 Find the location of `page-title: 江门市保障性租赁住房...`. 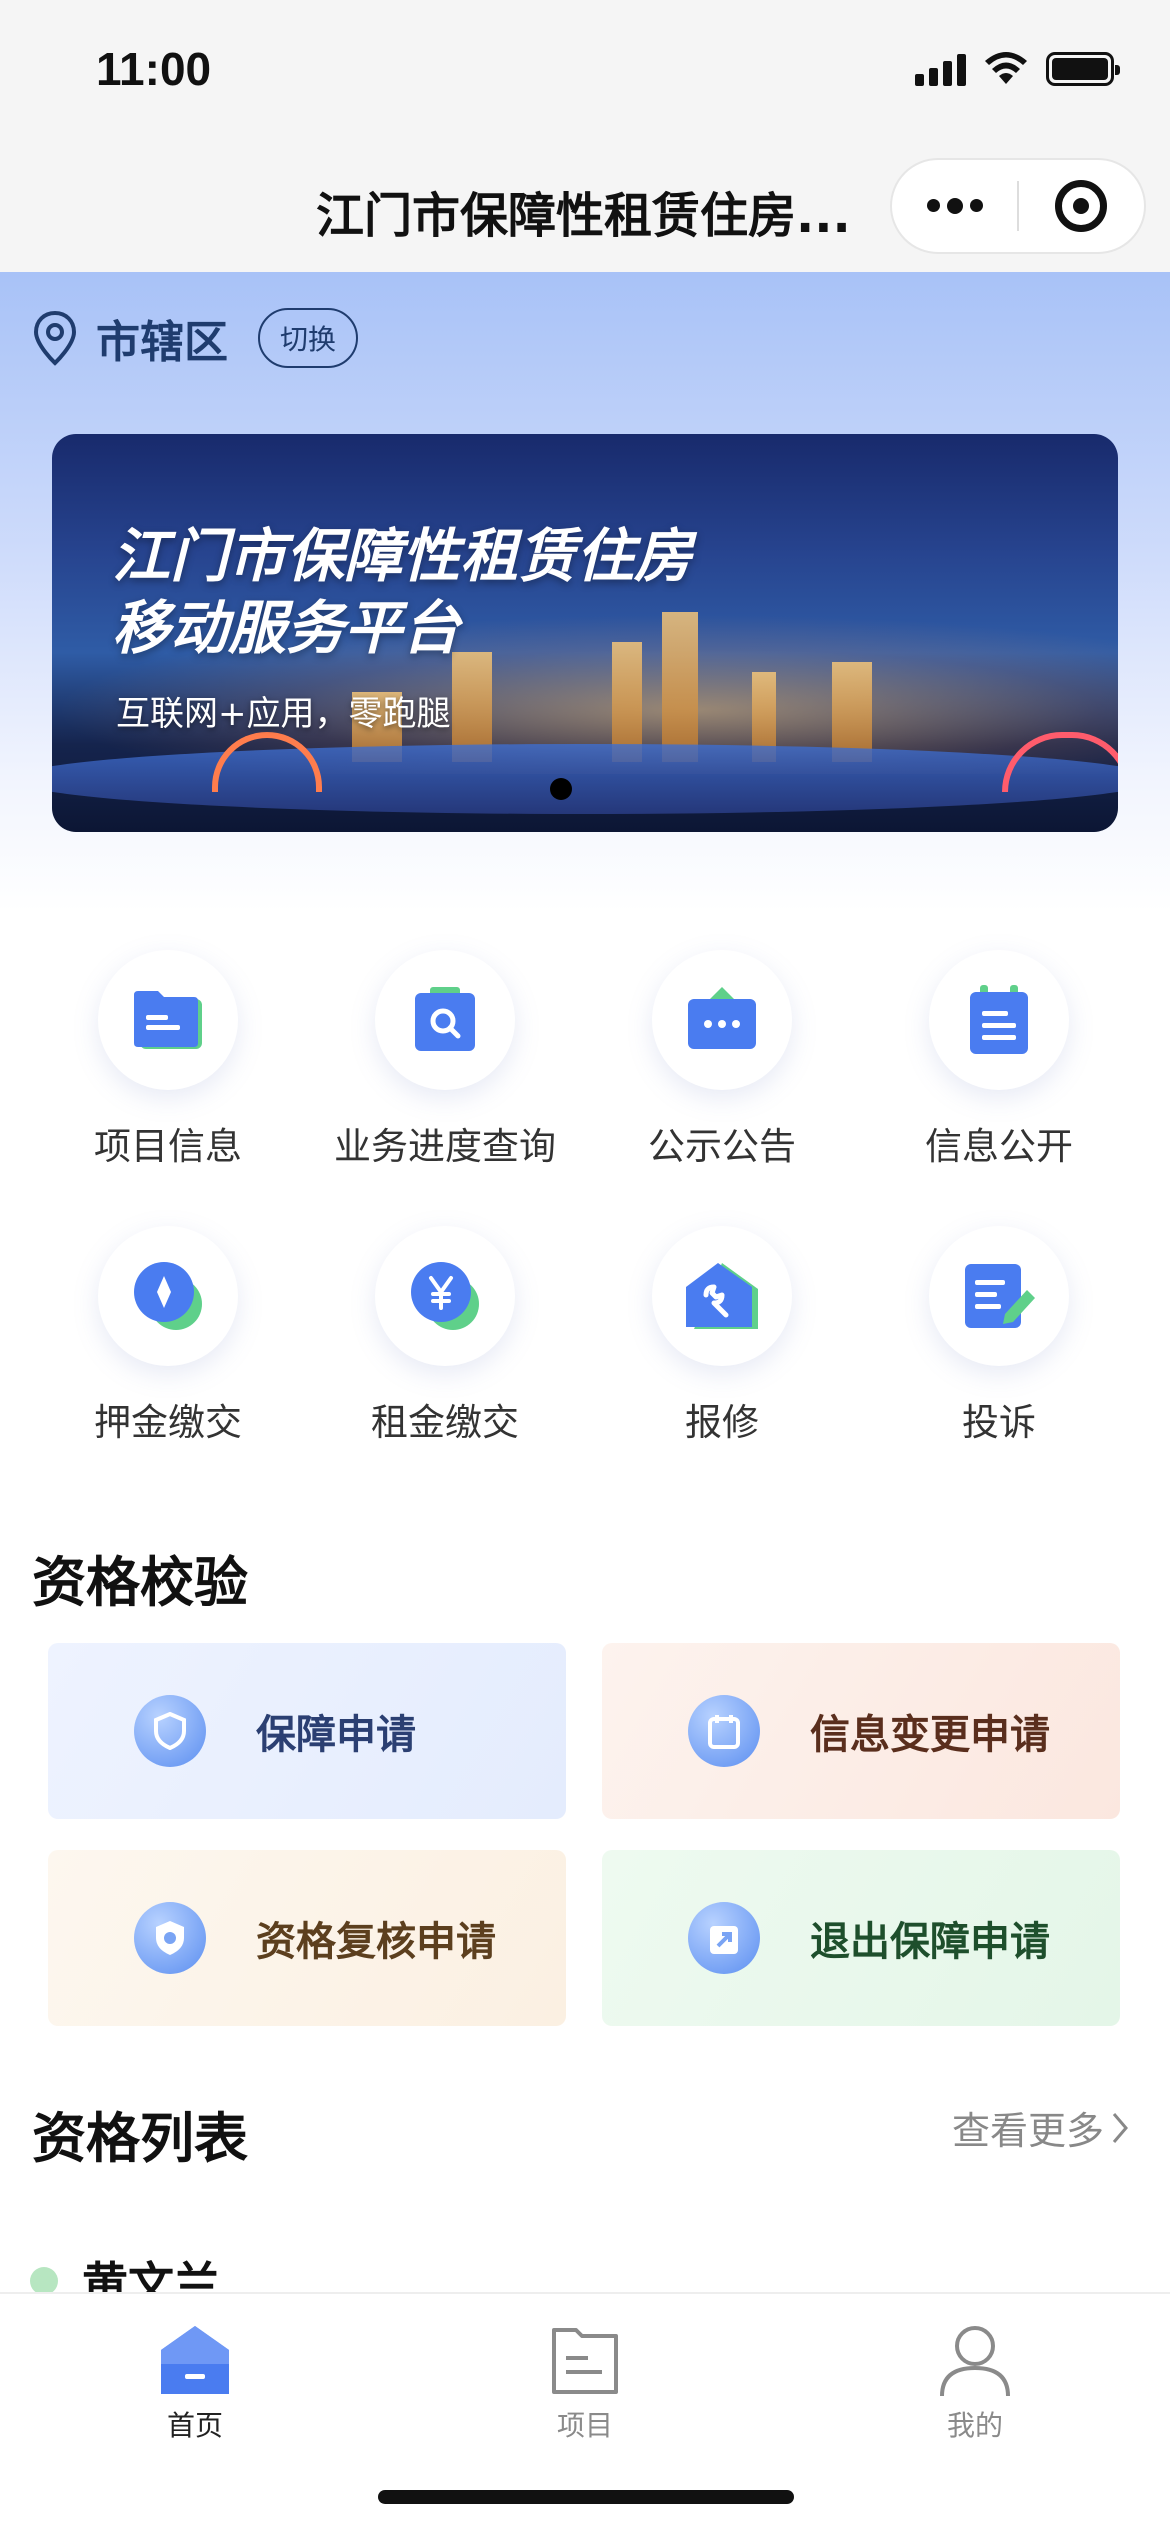

page-title: 江门市保障性租赁住房... is located at coordinates (583, 216).